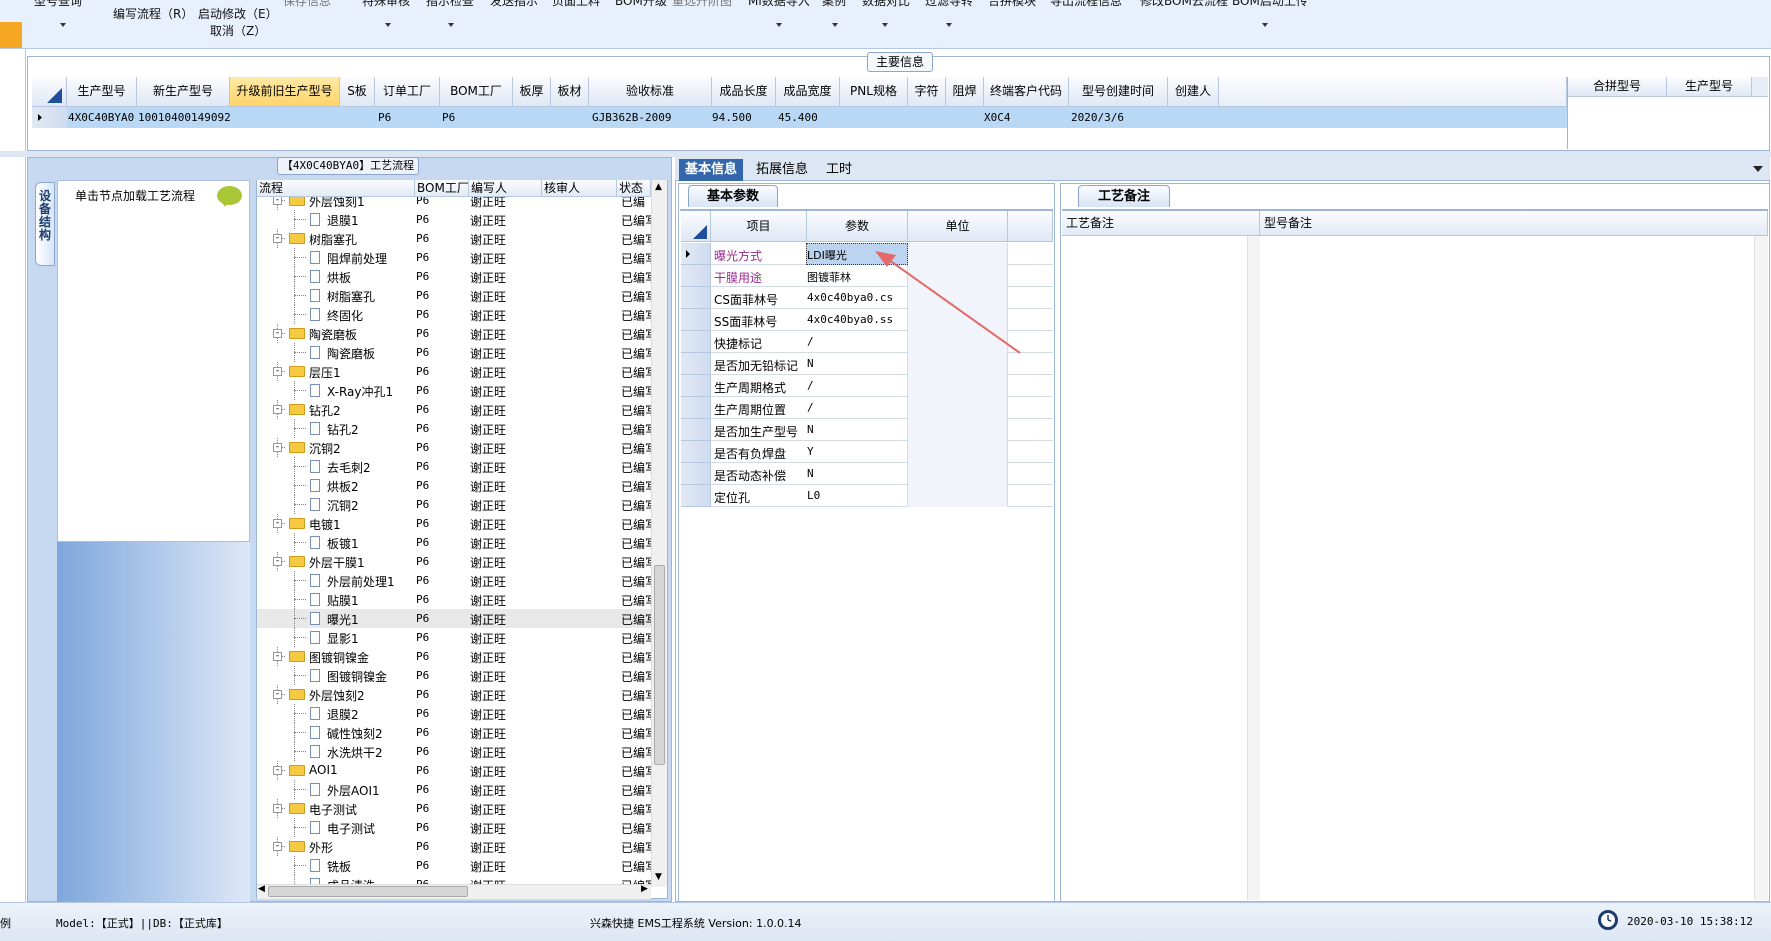 Image resolution: width=1771 pixels, height=941 pixels. I want to click on tree-row: 去毛刺2 P6 谢正旺 已编写, so click(454, 466).